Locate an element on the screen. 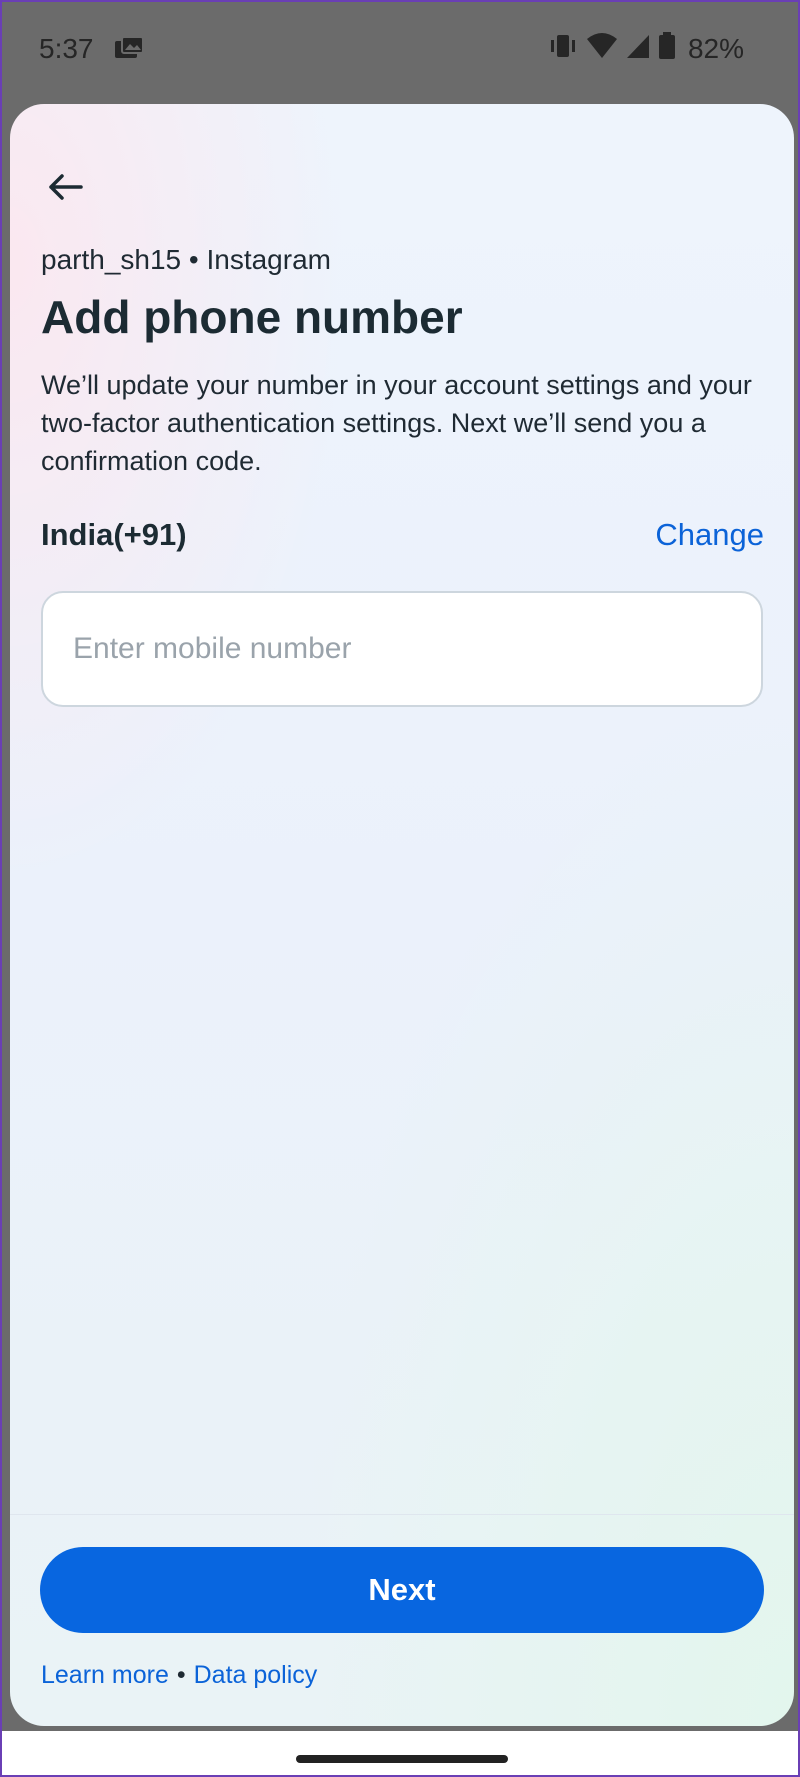  battery-icon is located at coordinates (667, 48).